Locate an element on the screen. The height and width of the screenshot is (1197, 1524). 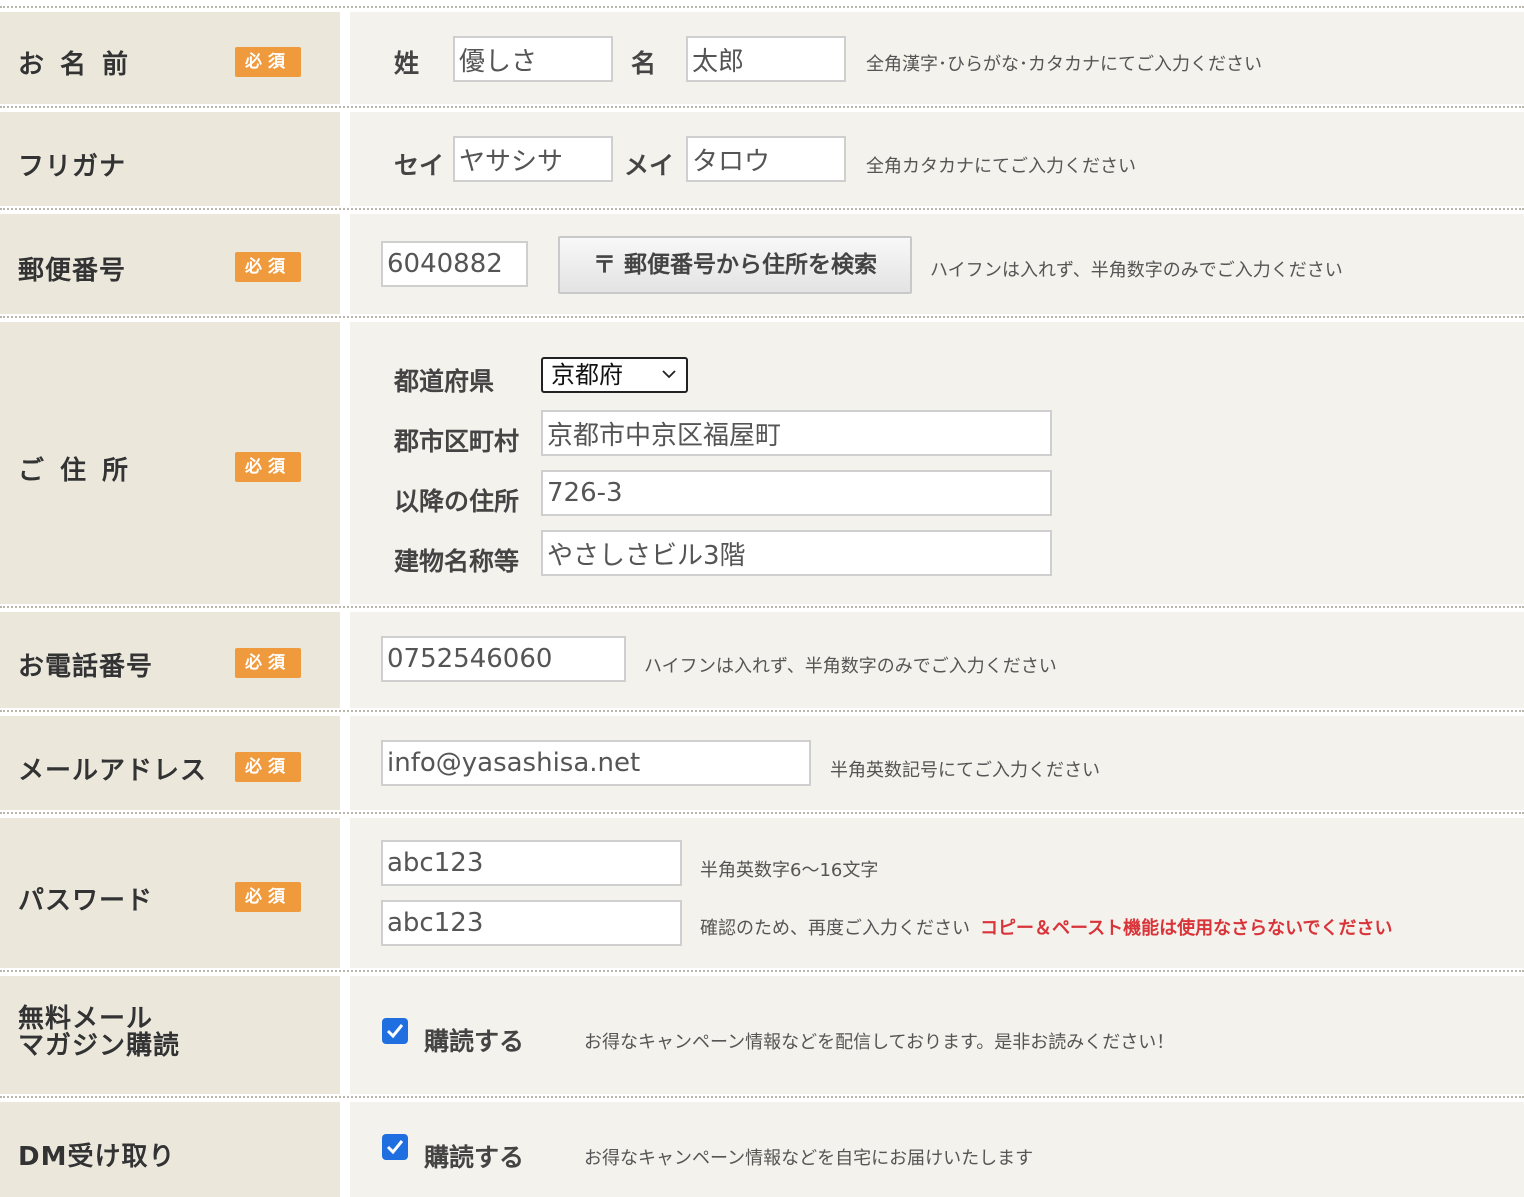
content-cell: ハイフンは入れず、半角数字のみでご入力ください is located at coordinates (937, 660).